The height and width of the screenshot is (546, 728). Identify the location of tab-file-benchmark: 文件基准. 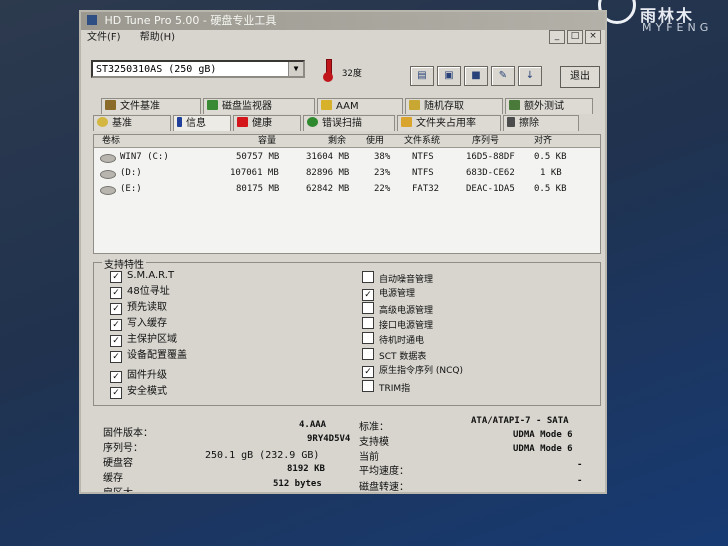
(151, 106).